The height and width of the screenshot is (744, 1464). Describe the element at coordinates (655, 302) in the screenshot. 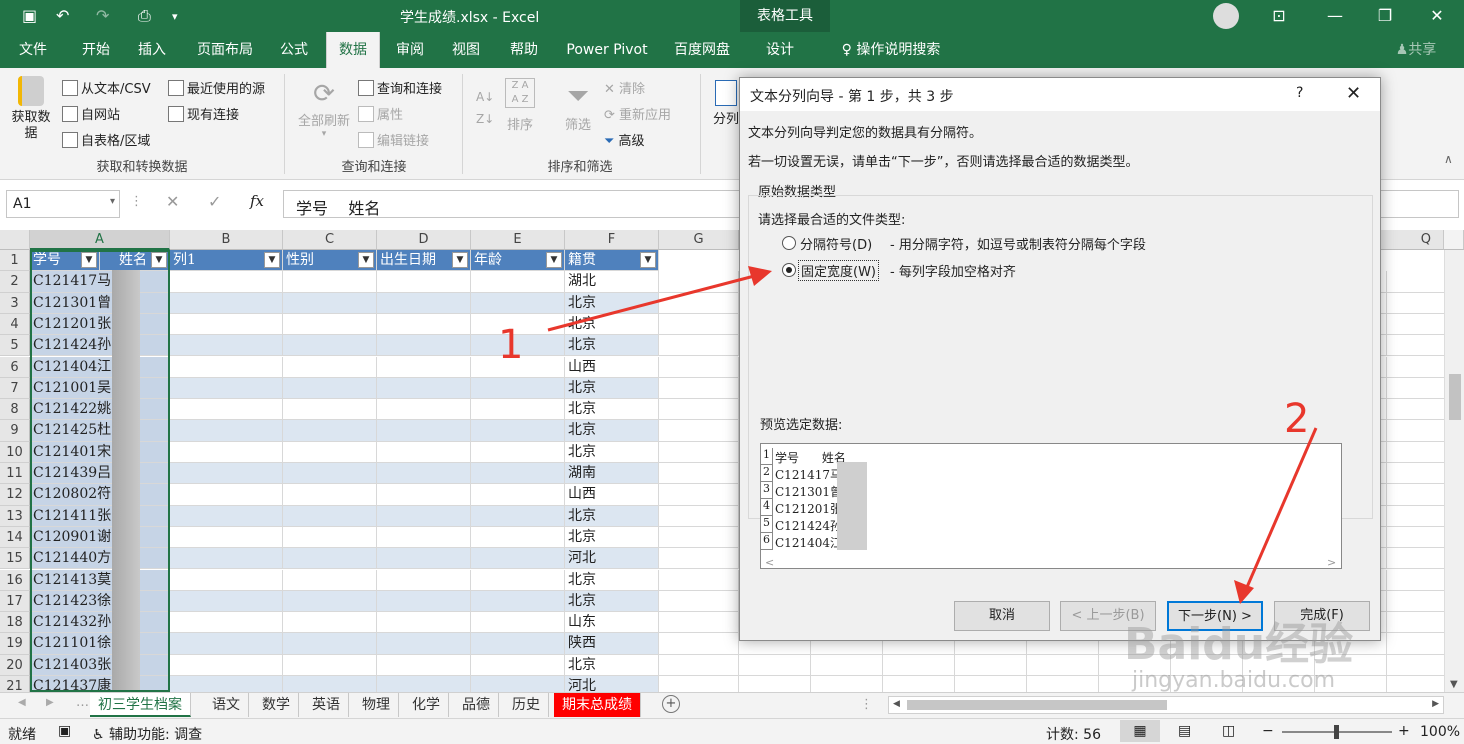

I see `arrow-1-line` at that location.